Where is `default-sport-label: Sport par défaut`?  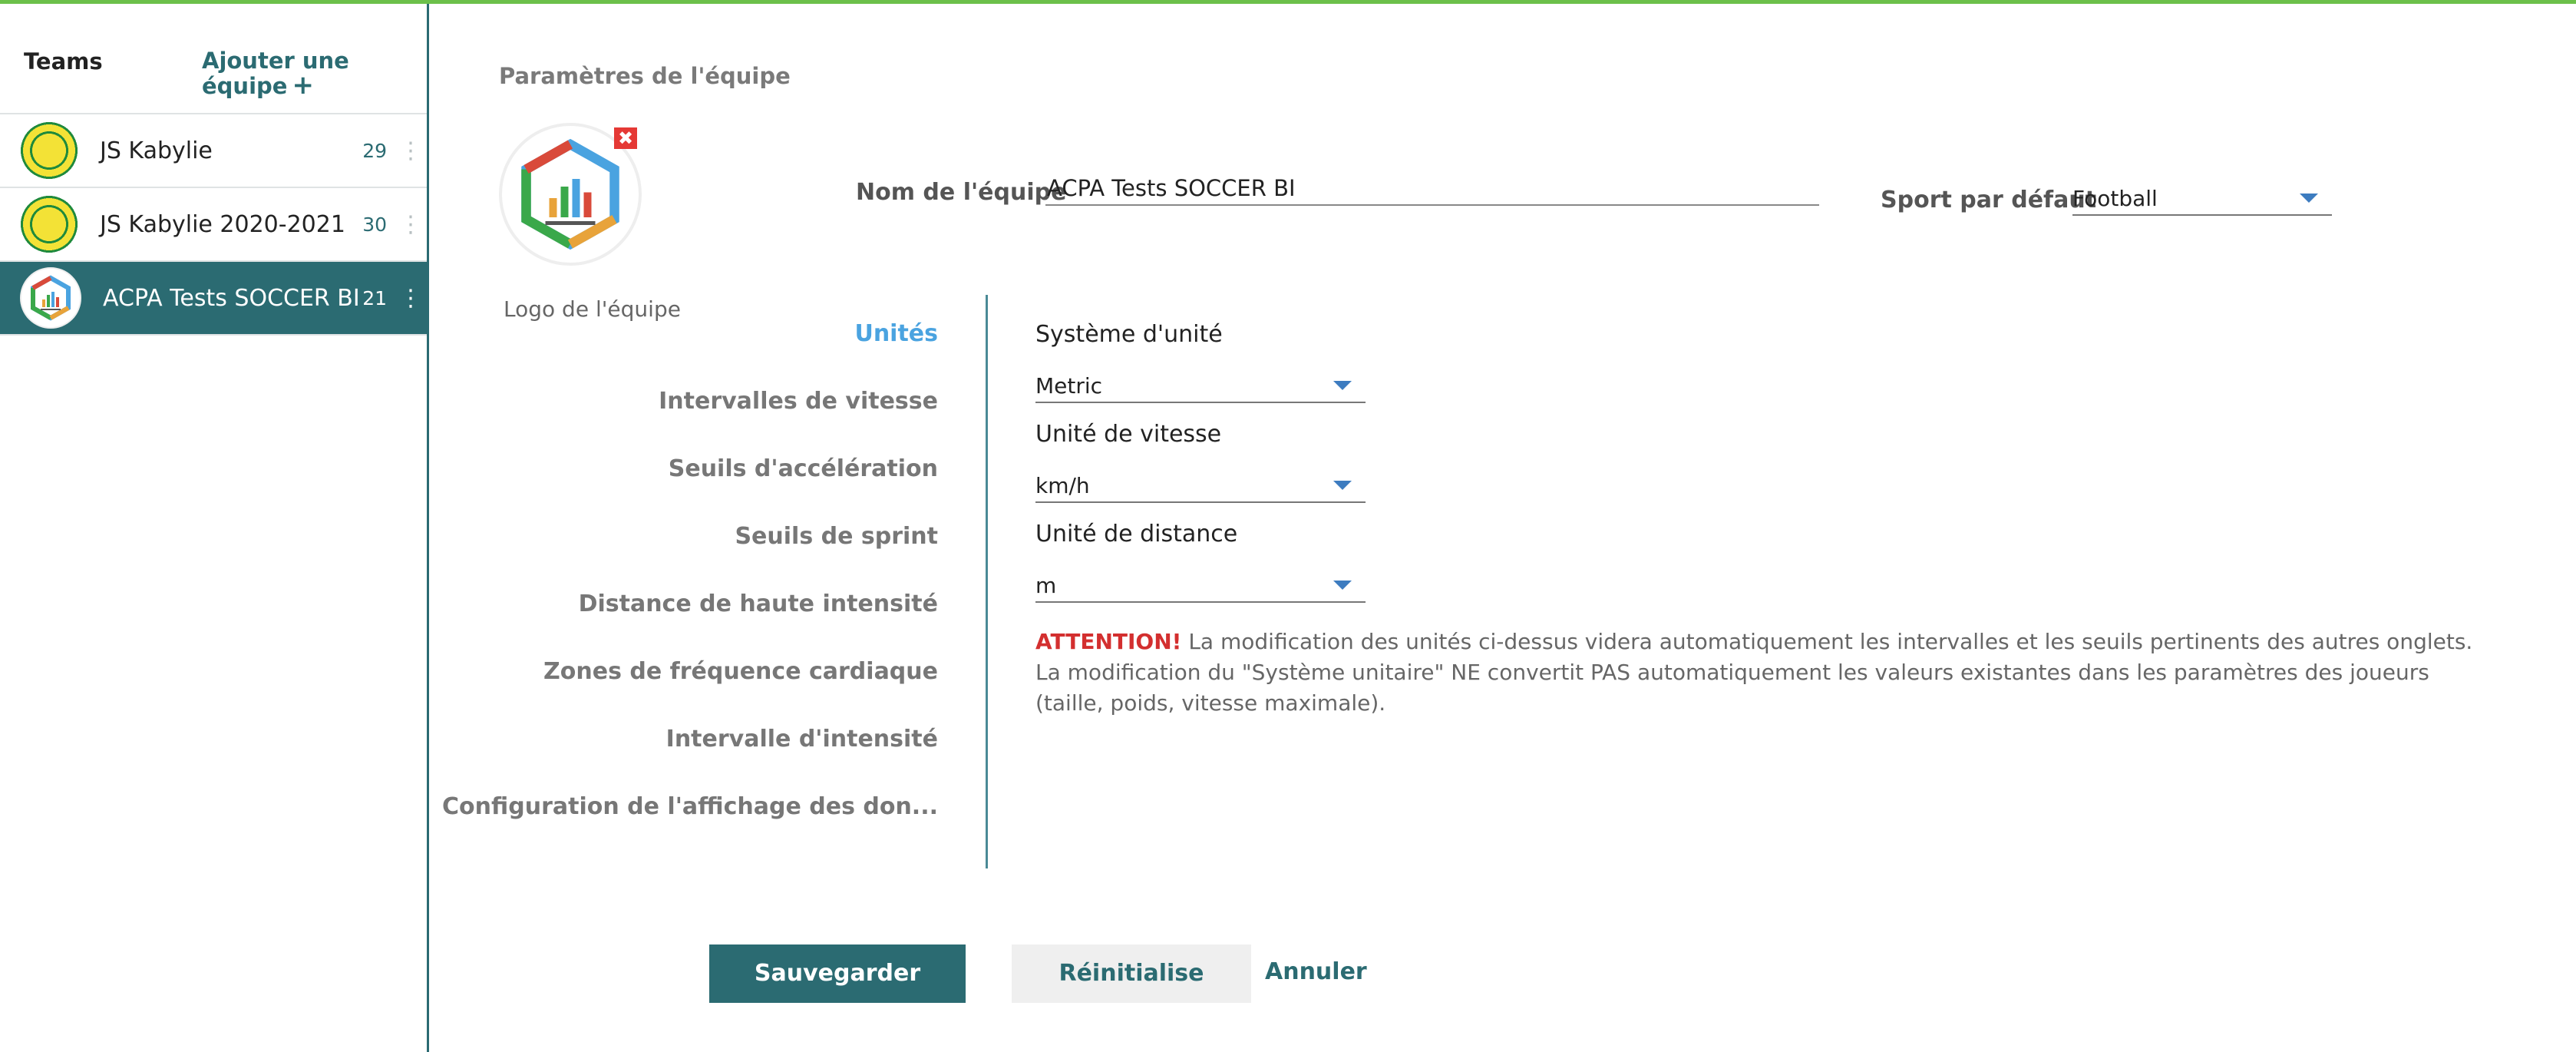 default-sport-label: Sport par défaut is located at coordinates (1989, 200).